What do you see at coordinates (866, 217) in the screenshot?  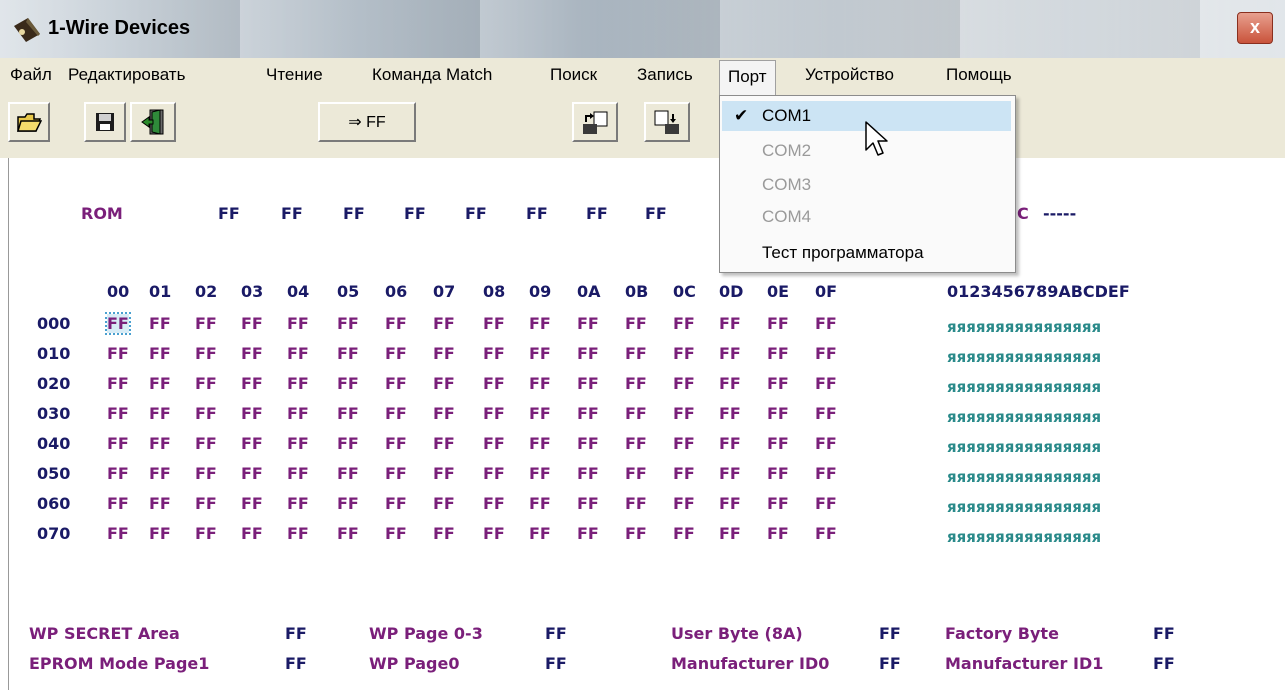 I see `port-option-com4: COM4` at bounding box center [866, 217].